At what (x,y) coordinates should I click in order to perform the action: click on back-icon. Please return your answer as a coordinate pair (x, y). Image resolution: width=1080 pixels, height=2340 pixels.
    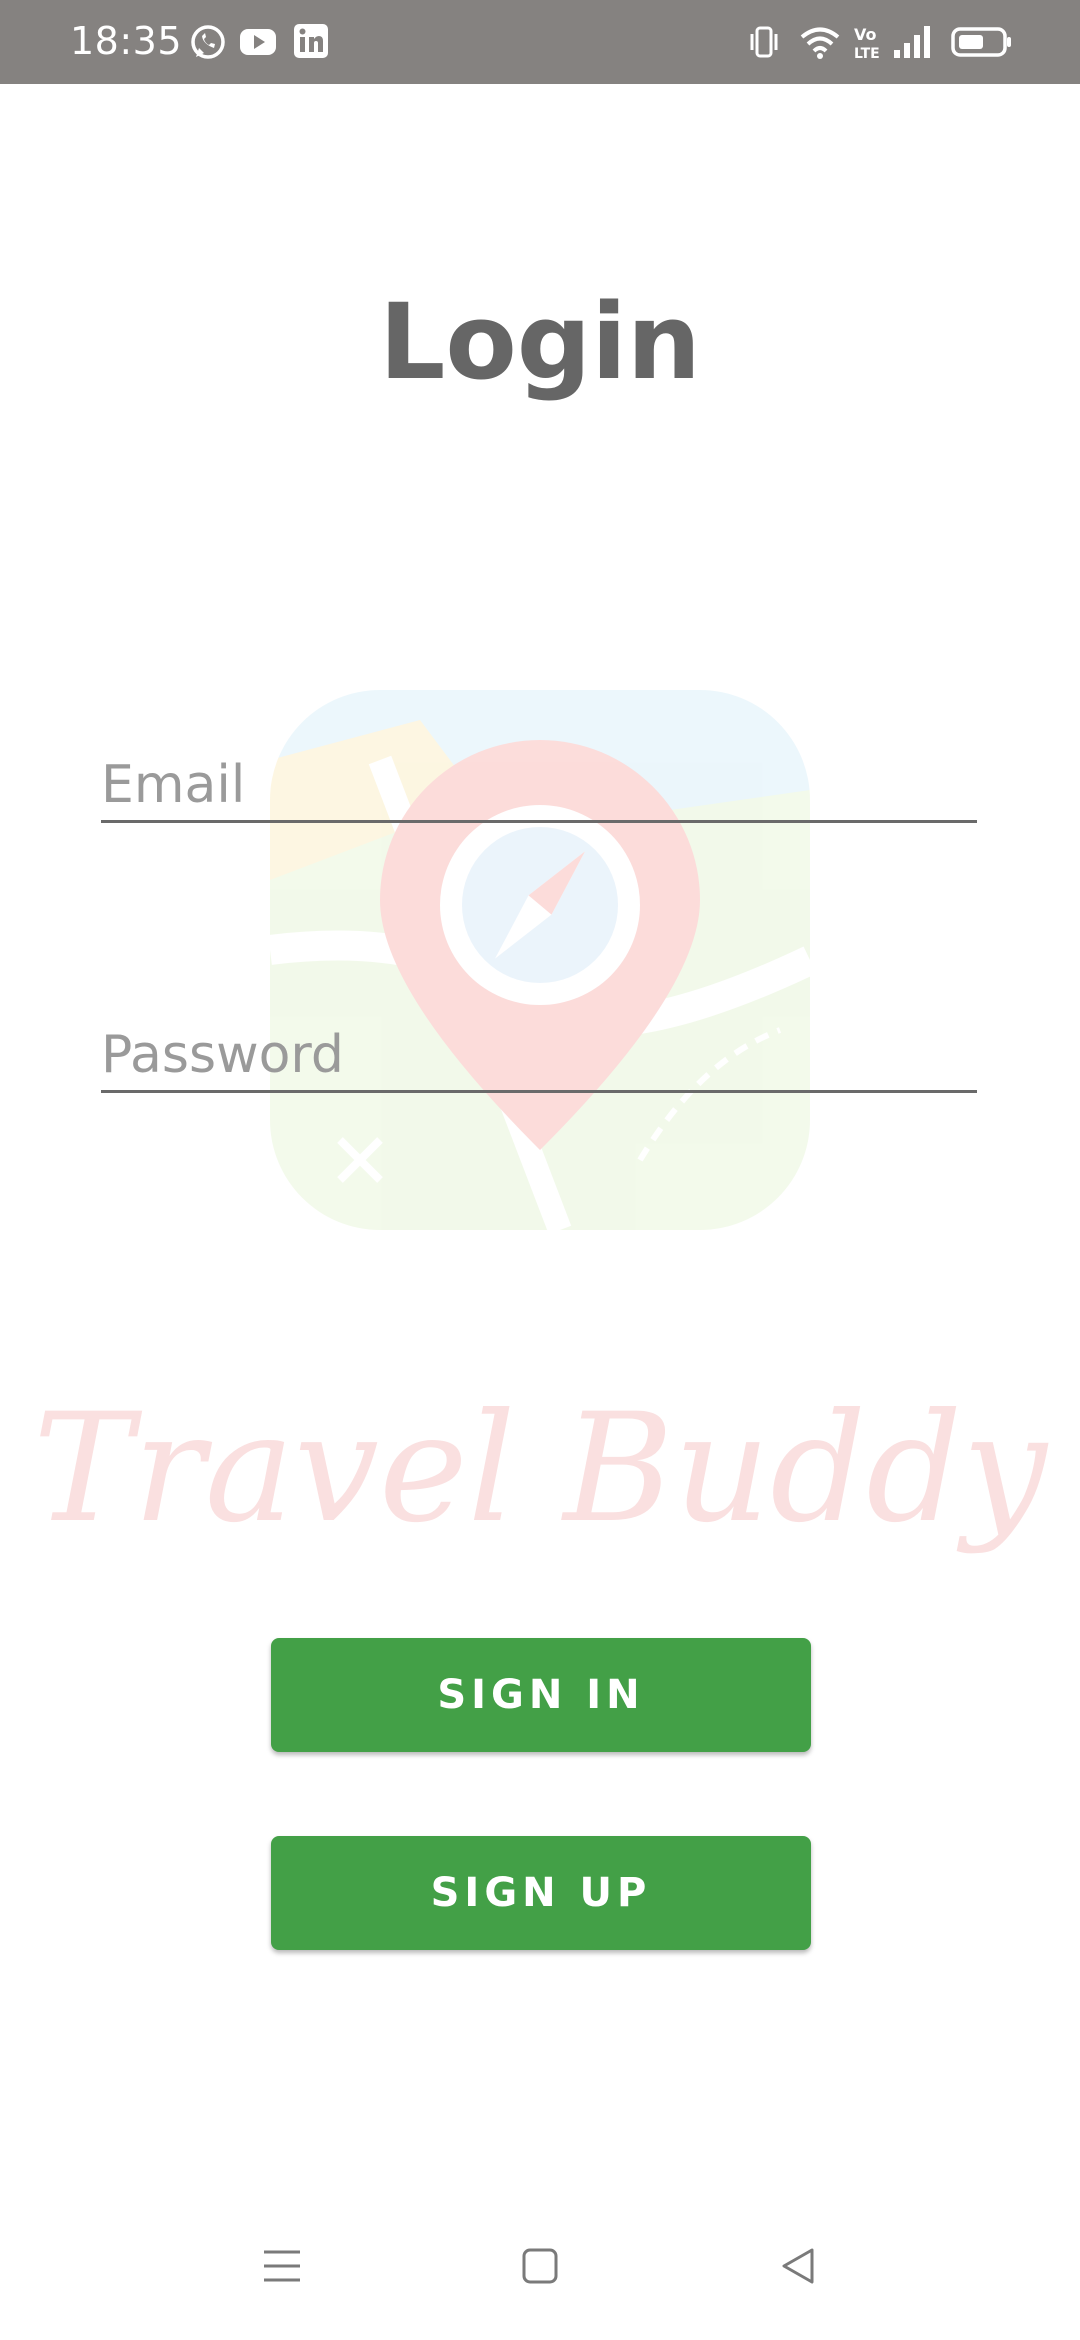
    Looking at the image, I should click on (798, 2266).